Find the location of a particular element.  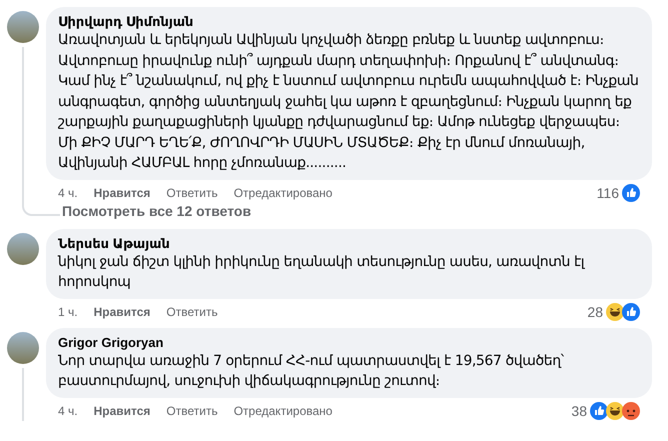

author-name: Ներսես Աթայան is located at coordinates (349, 244).